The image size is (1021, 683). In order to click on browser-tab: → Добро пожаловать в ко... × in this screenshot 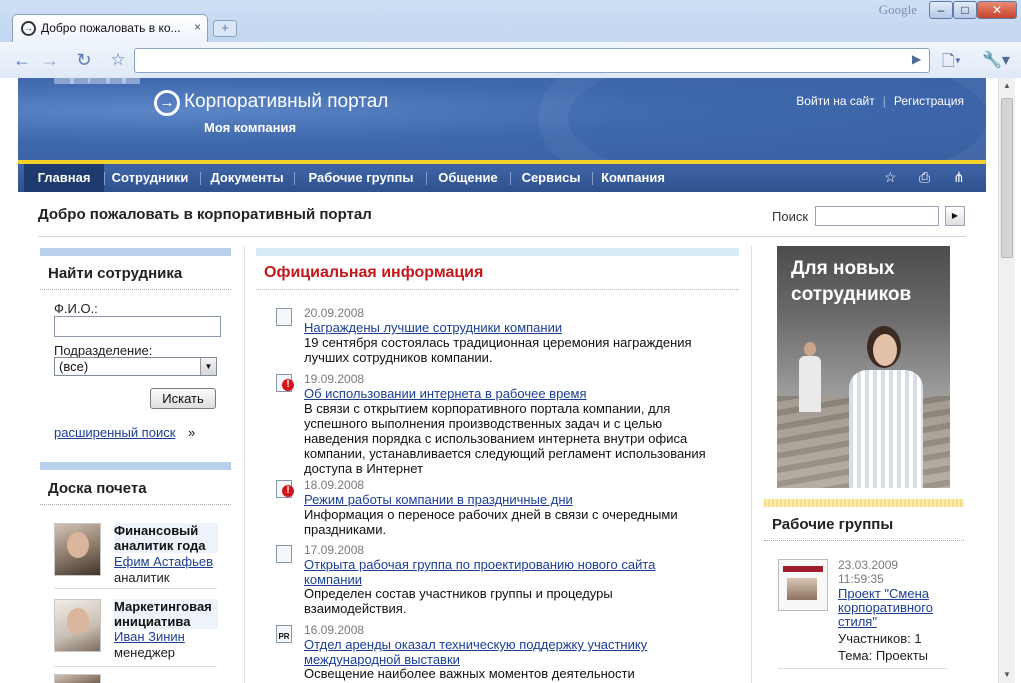, I will do `click(110, 28)`.